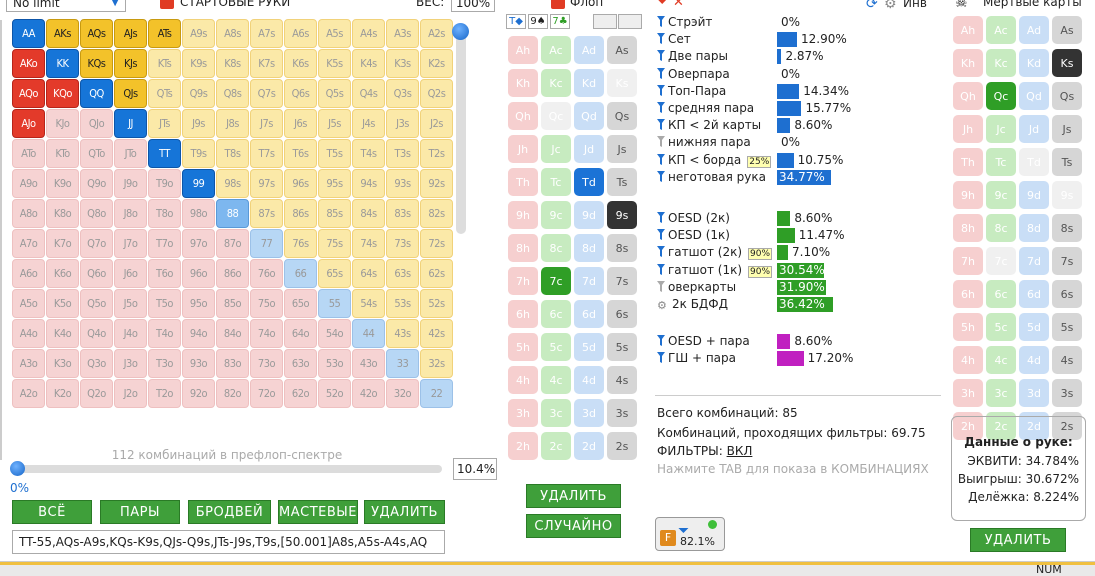 The height and width of the screenshot is (576, 1095). Describe the element at coordinates (556, 281) in the screenshot. I see `flop-card-7c: 7c` at that location.